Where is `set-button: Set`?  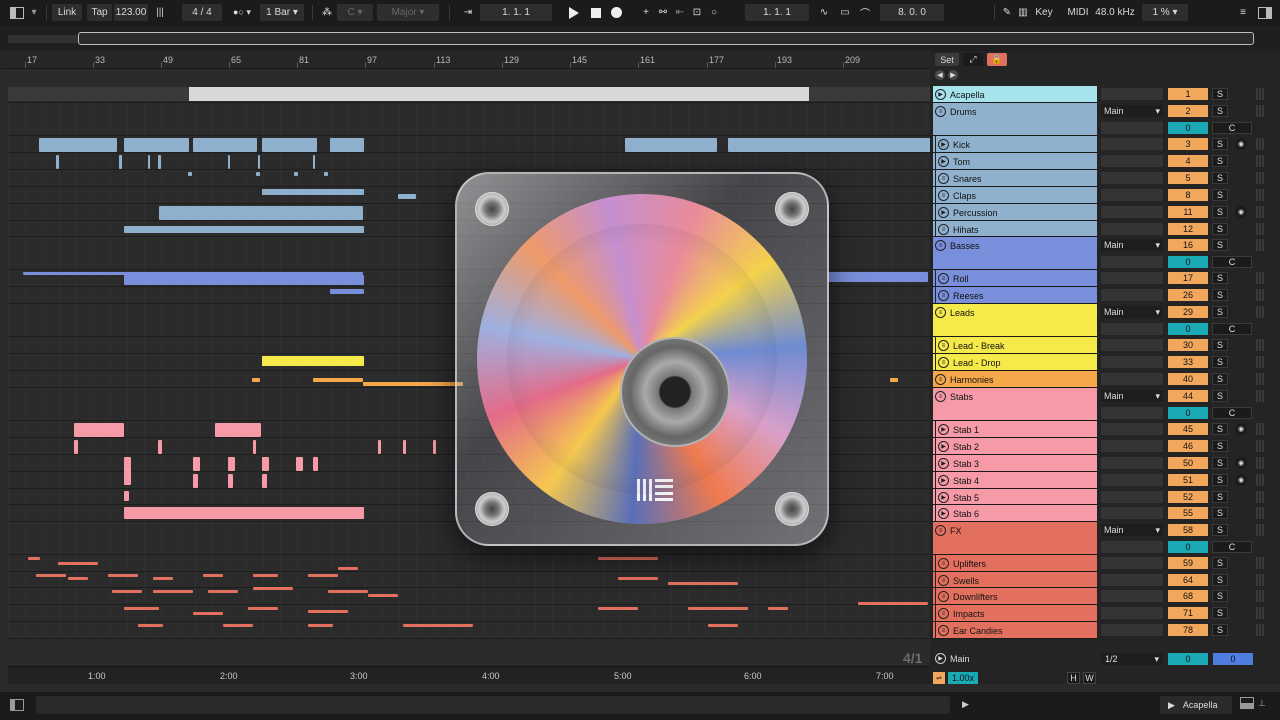
set-button: Set is located at coordinates (947, 59).